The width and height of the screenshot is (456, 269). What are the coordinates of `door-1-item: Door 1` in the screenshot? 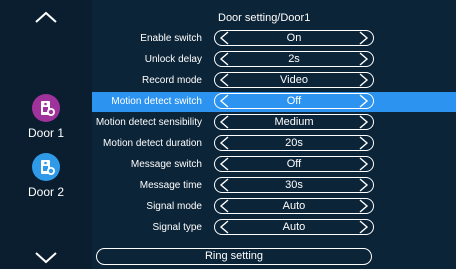 It's located at (46, 117).